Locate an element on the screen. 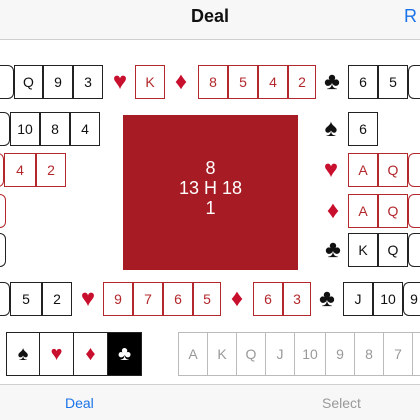  table-north-count: 8 is located at coordinates (210, 168).